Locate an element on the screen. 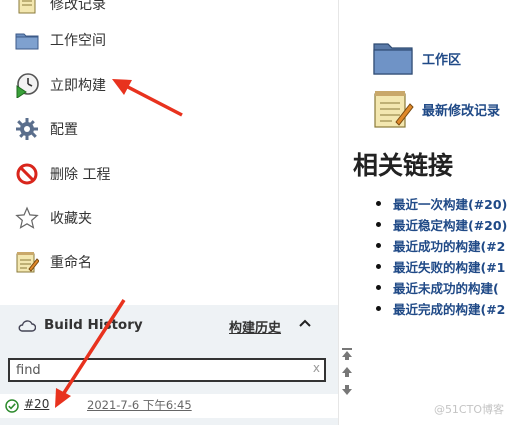  task-rename: 重命名 is located at coordinates (53, 262).